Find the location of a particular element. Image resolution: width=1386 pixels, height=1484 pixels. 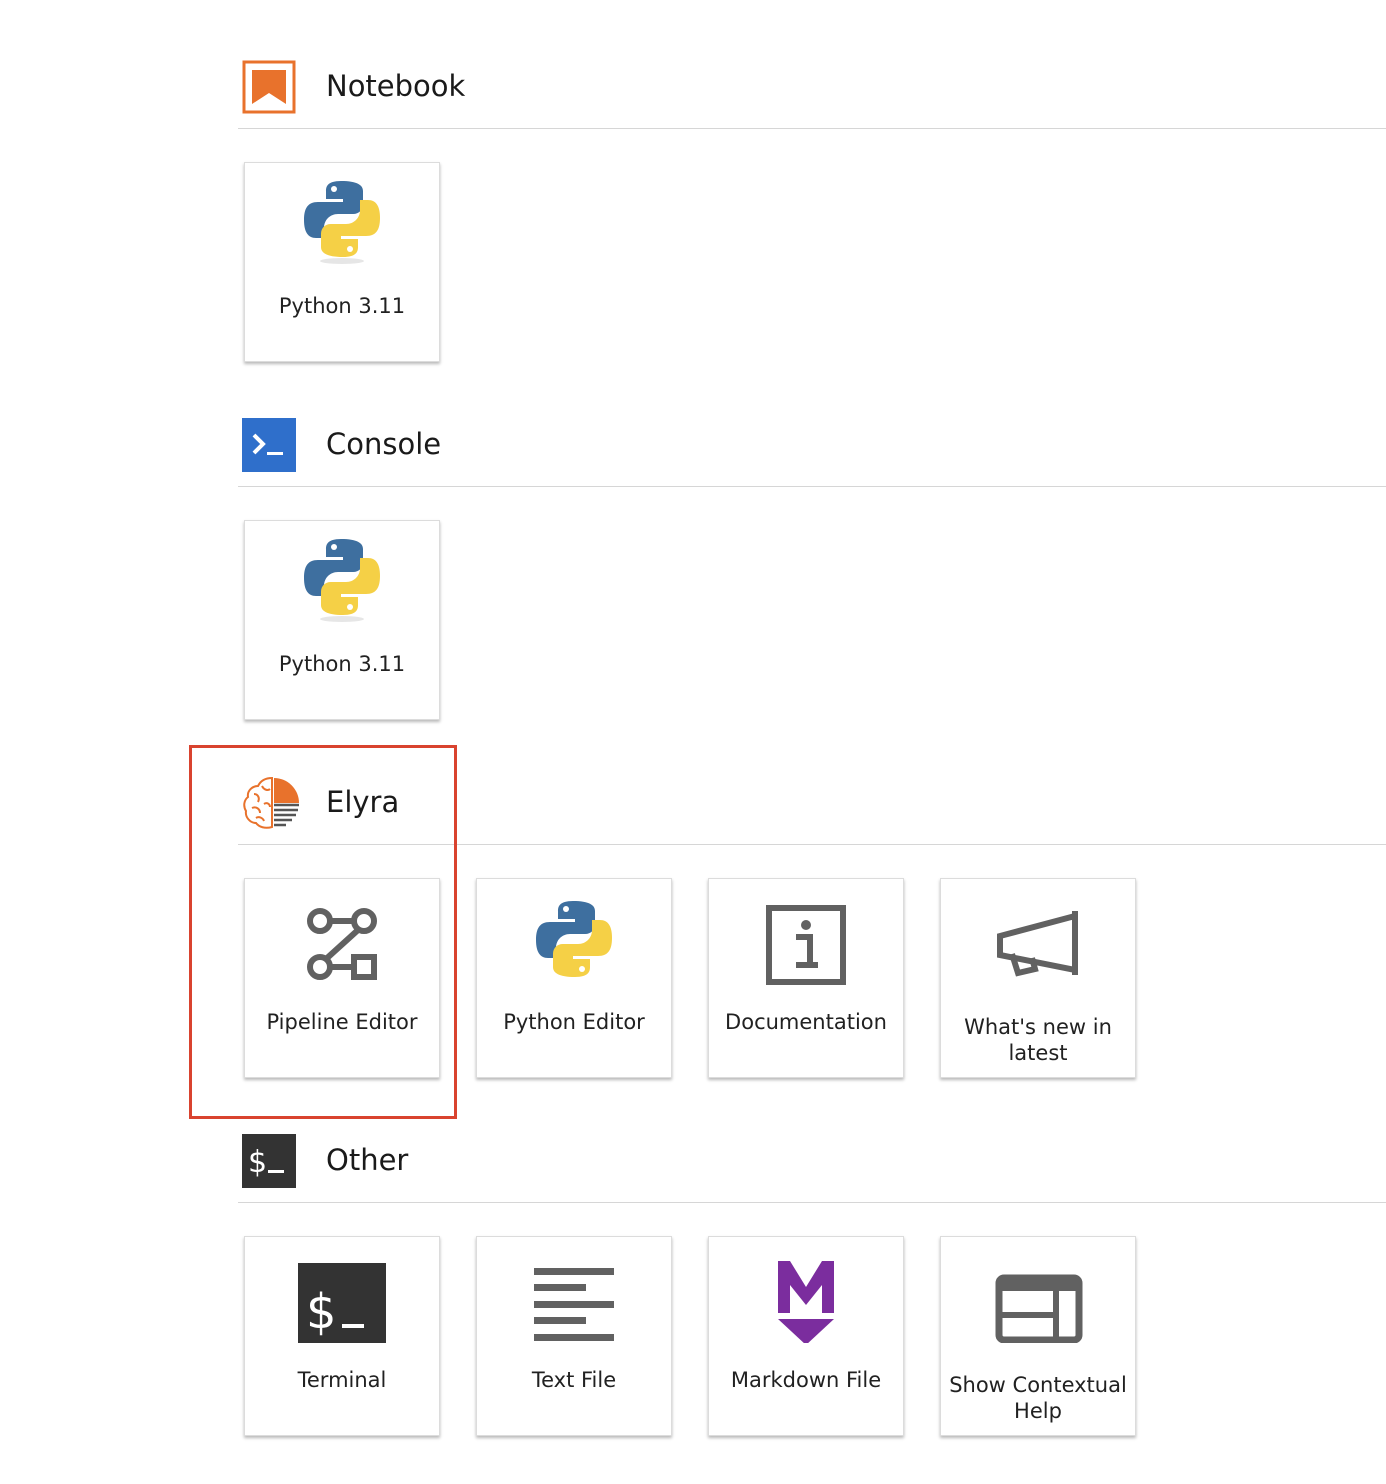

highlight-box is located at coordinates (323, 932).